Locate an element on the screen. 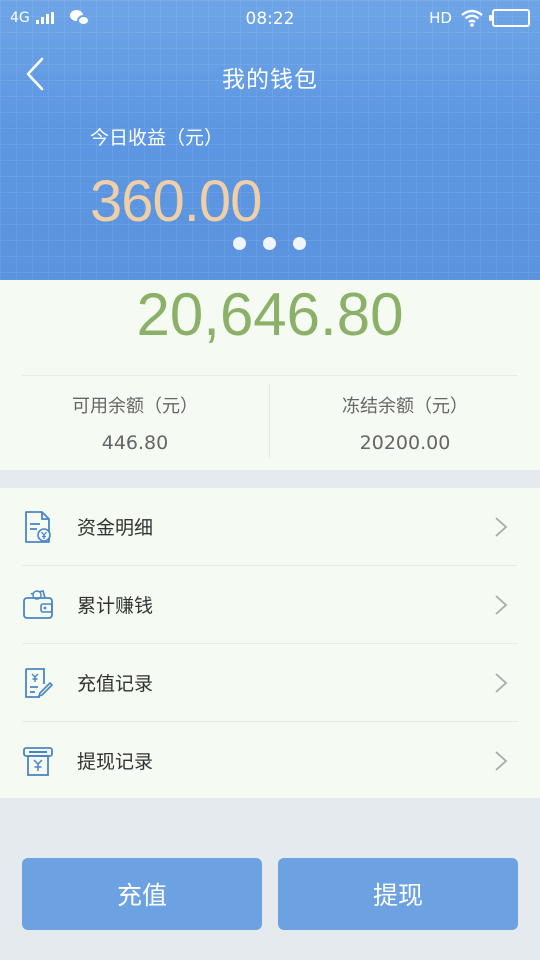 Image resolution: width=540 pixels, height=960 pixels. recharge-record-icon is located at coordinates (39, 682).